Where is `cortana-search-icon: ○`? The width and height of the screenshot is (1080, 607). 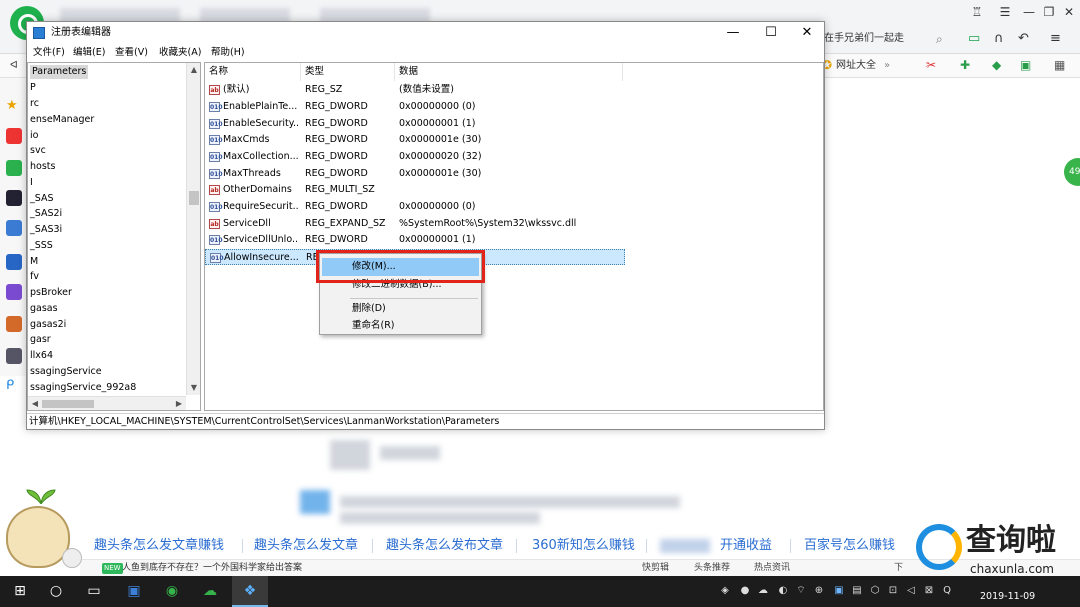 cortana-search-icon: ○ is located at coordinates (56, 591).